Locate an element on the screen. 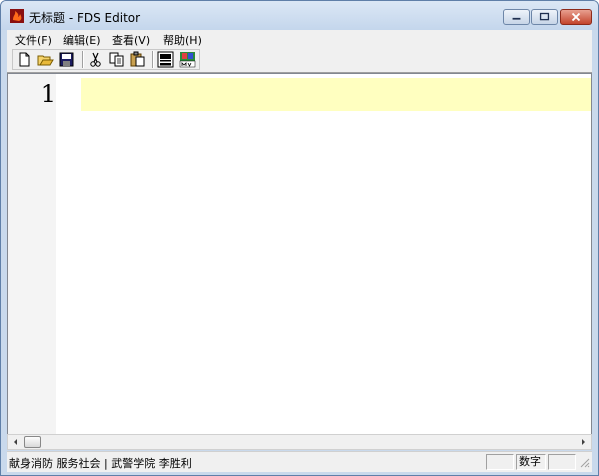 Image resolution: width=599 pixels, height=476 pixels. menu-edit: 编辑(E) is located at coordinates (82, 40).